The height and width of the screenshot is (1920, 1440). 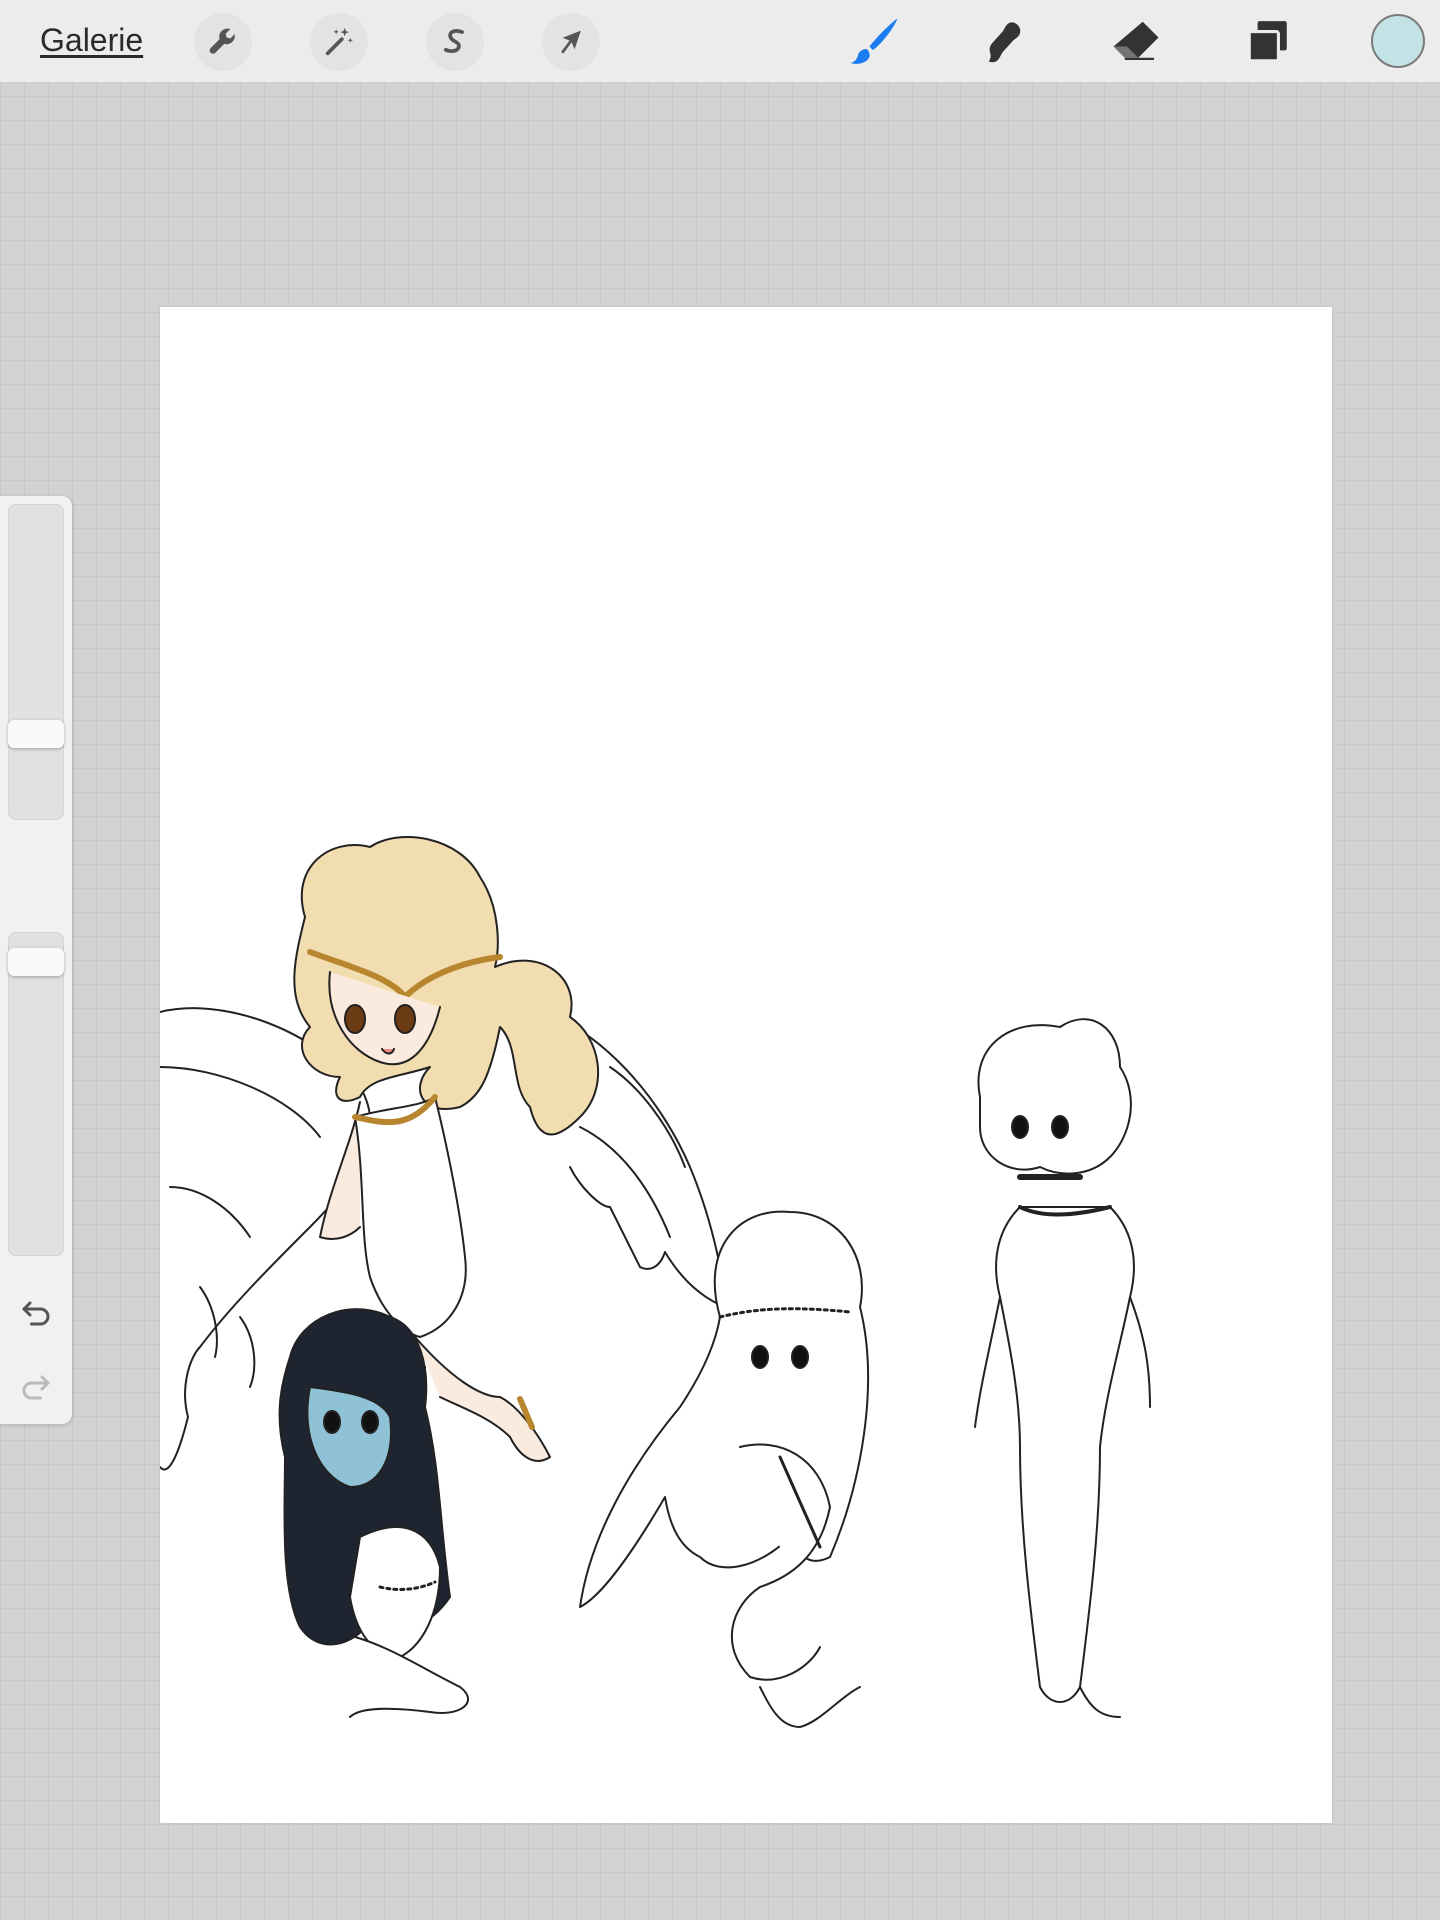 I want to click on eraser-icon, so click(x=1136, y=40).